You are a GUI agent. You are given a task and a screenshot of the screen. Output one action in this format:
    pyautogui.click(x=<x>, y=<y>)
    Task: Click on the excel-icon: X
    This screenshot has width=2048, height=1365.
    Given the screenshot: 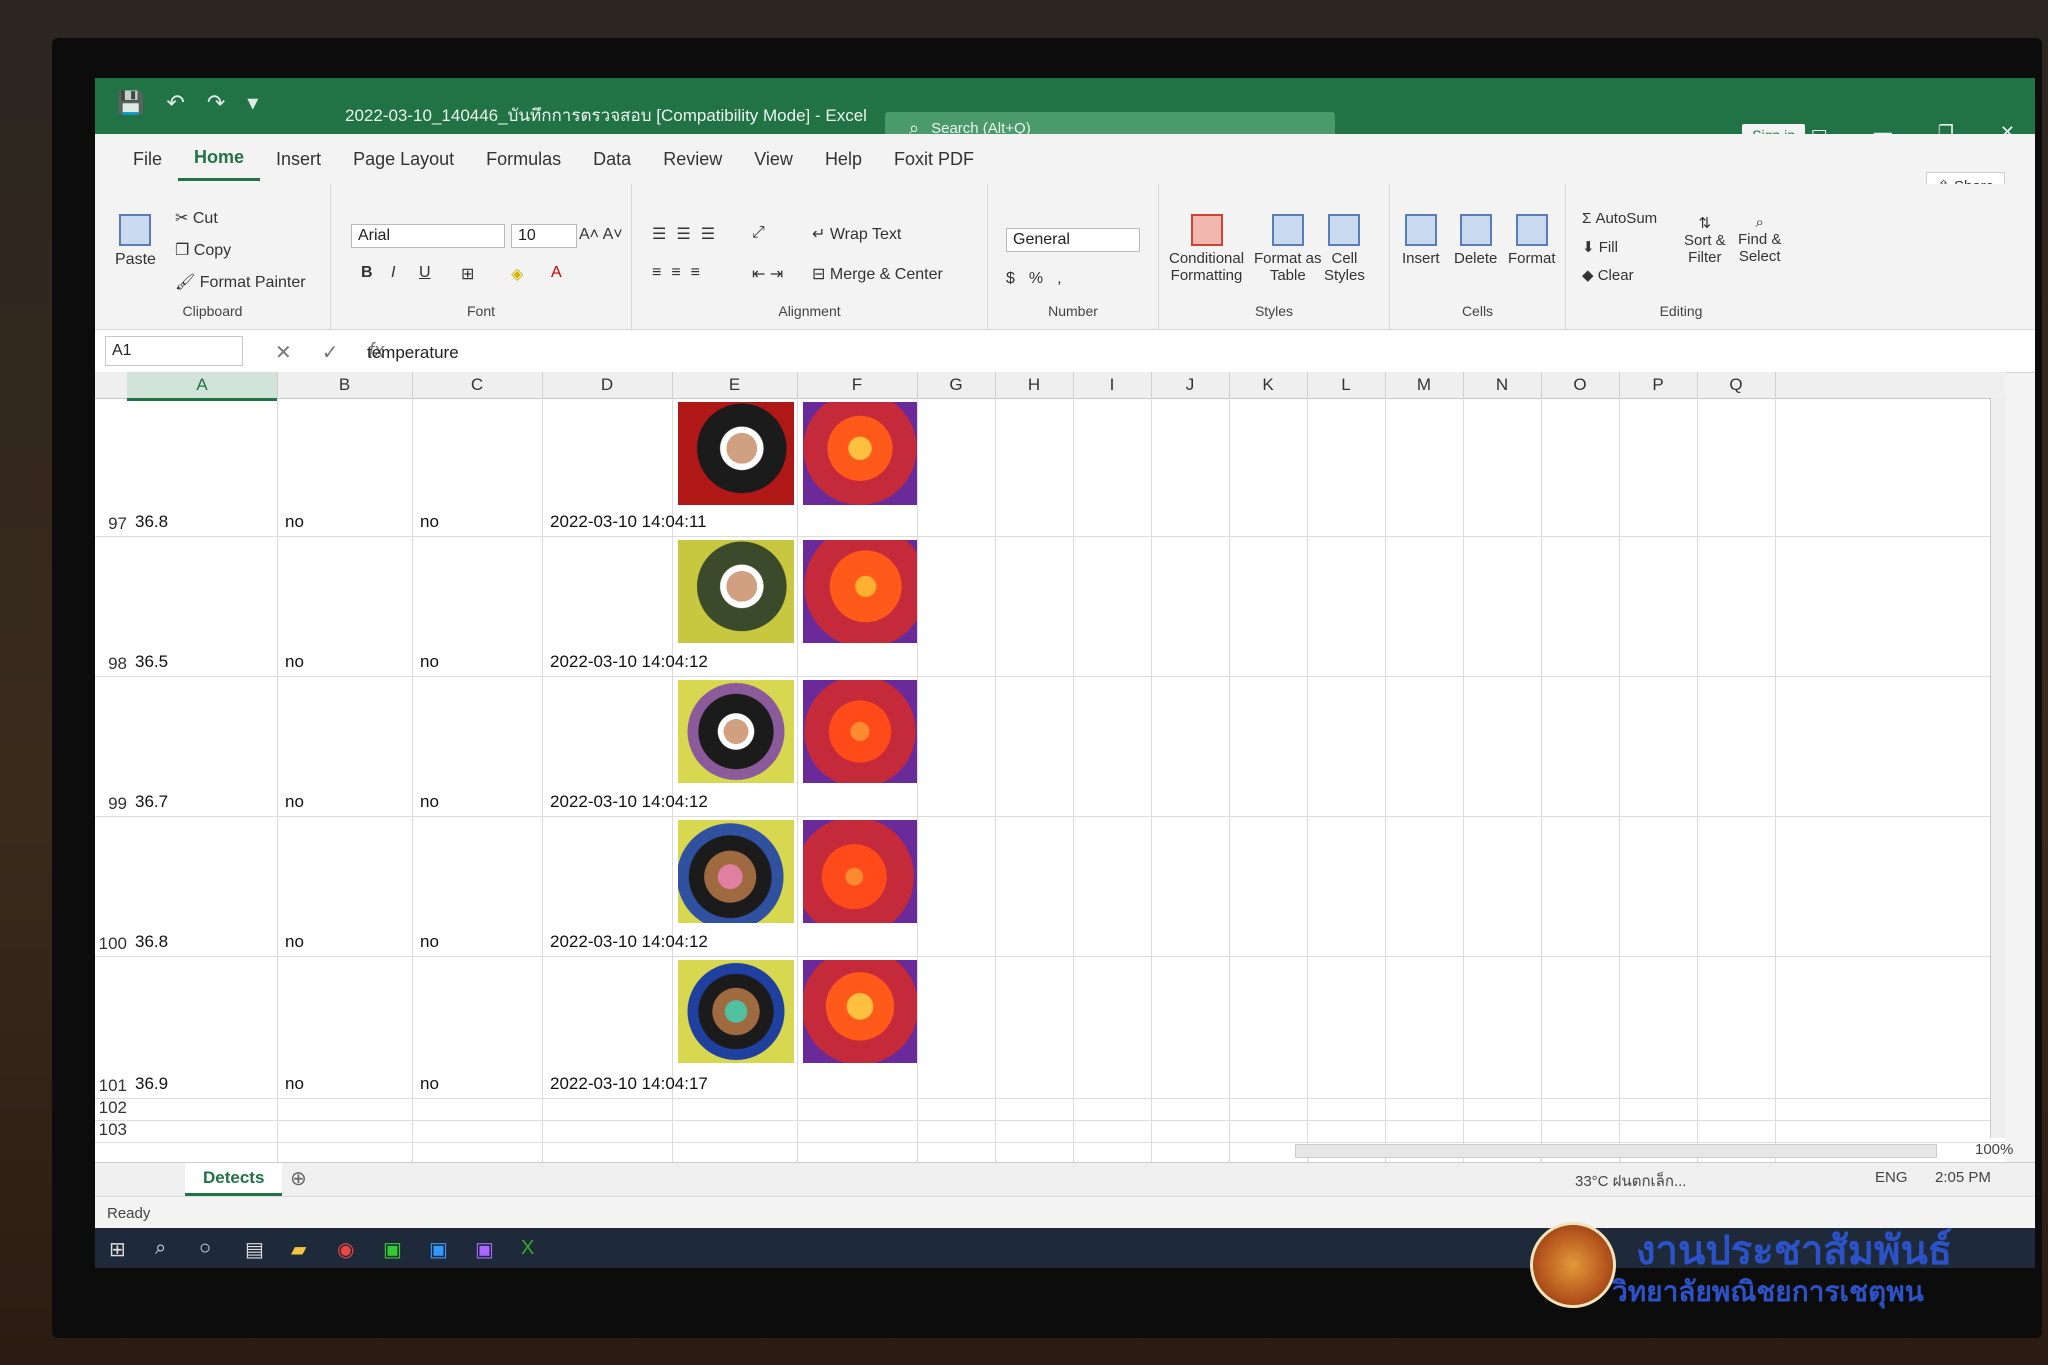 What is the action you would take?
    pyautogui.click(x=527, y=1248)
    